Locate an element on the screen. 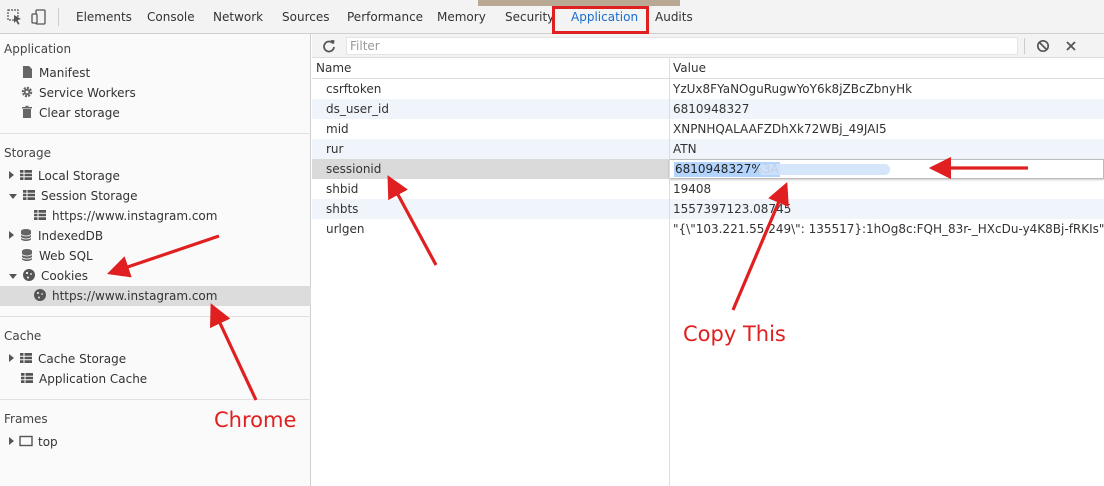  cookie-value-editor: 6810948327%3A is located at coordinates (886, 169).